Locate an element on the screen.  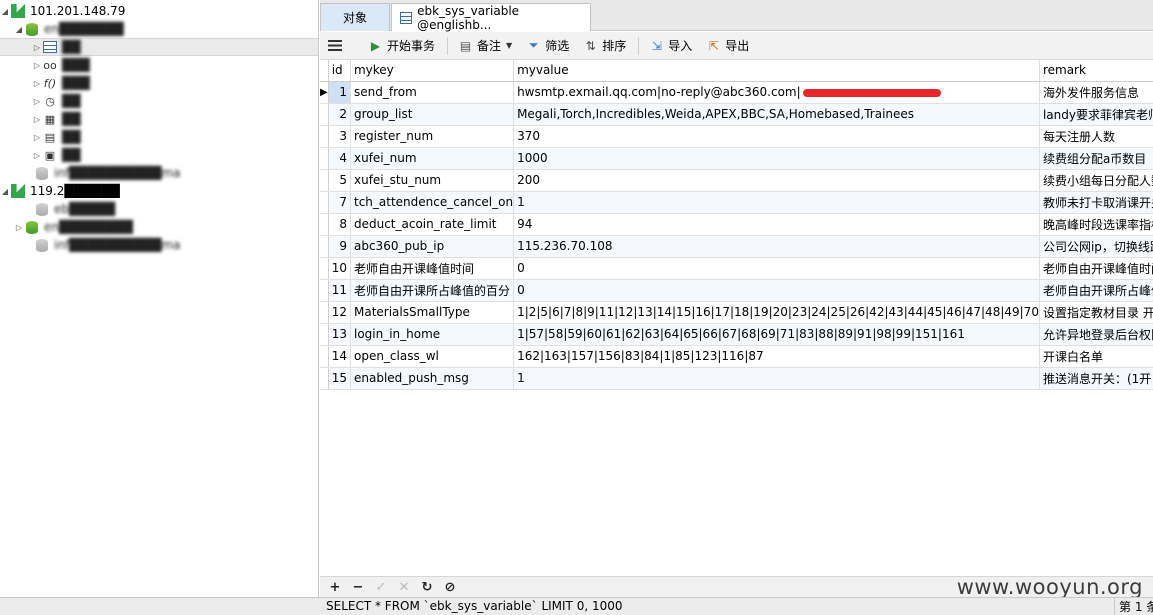
cell-mykey: deduct_acoin_rate_limit is located at coordinates (432, 224).